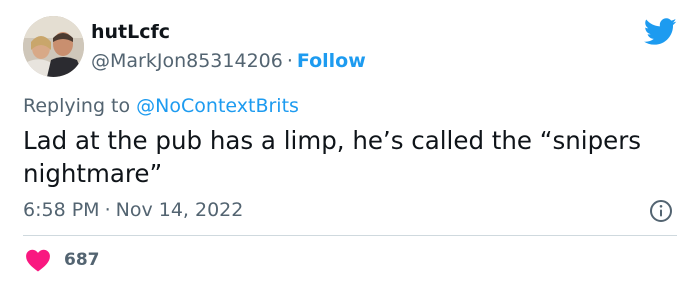  Describe the element at coordinates (350, 235) in the screenshot. I see `divider` at that location.